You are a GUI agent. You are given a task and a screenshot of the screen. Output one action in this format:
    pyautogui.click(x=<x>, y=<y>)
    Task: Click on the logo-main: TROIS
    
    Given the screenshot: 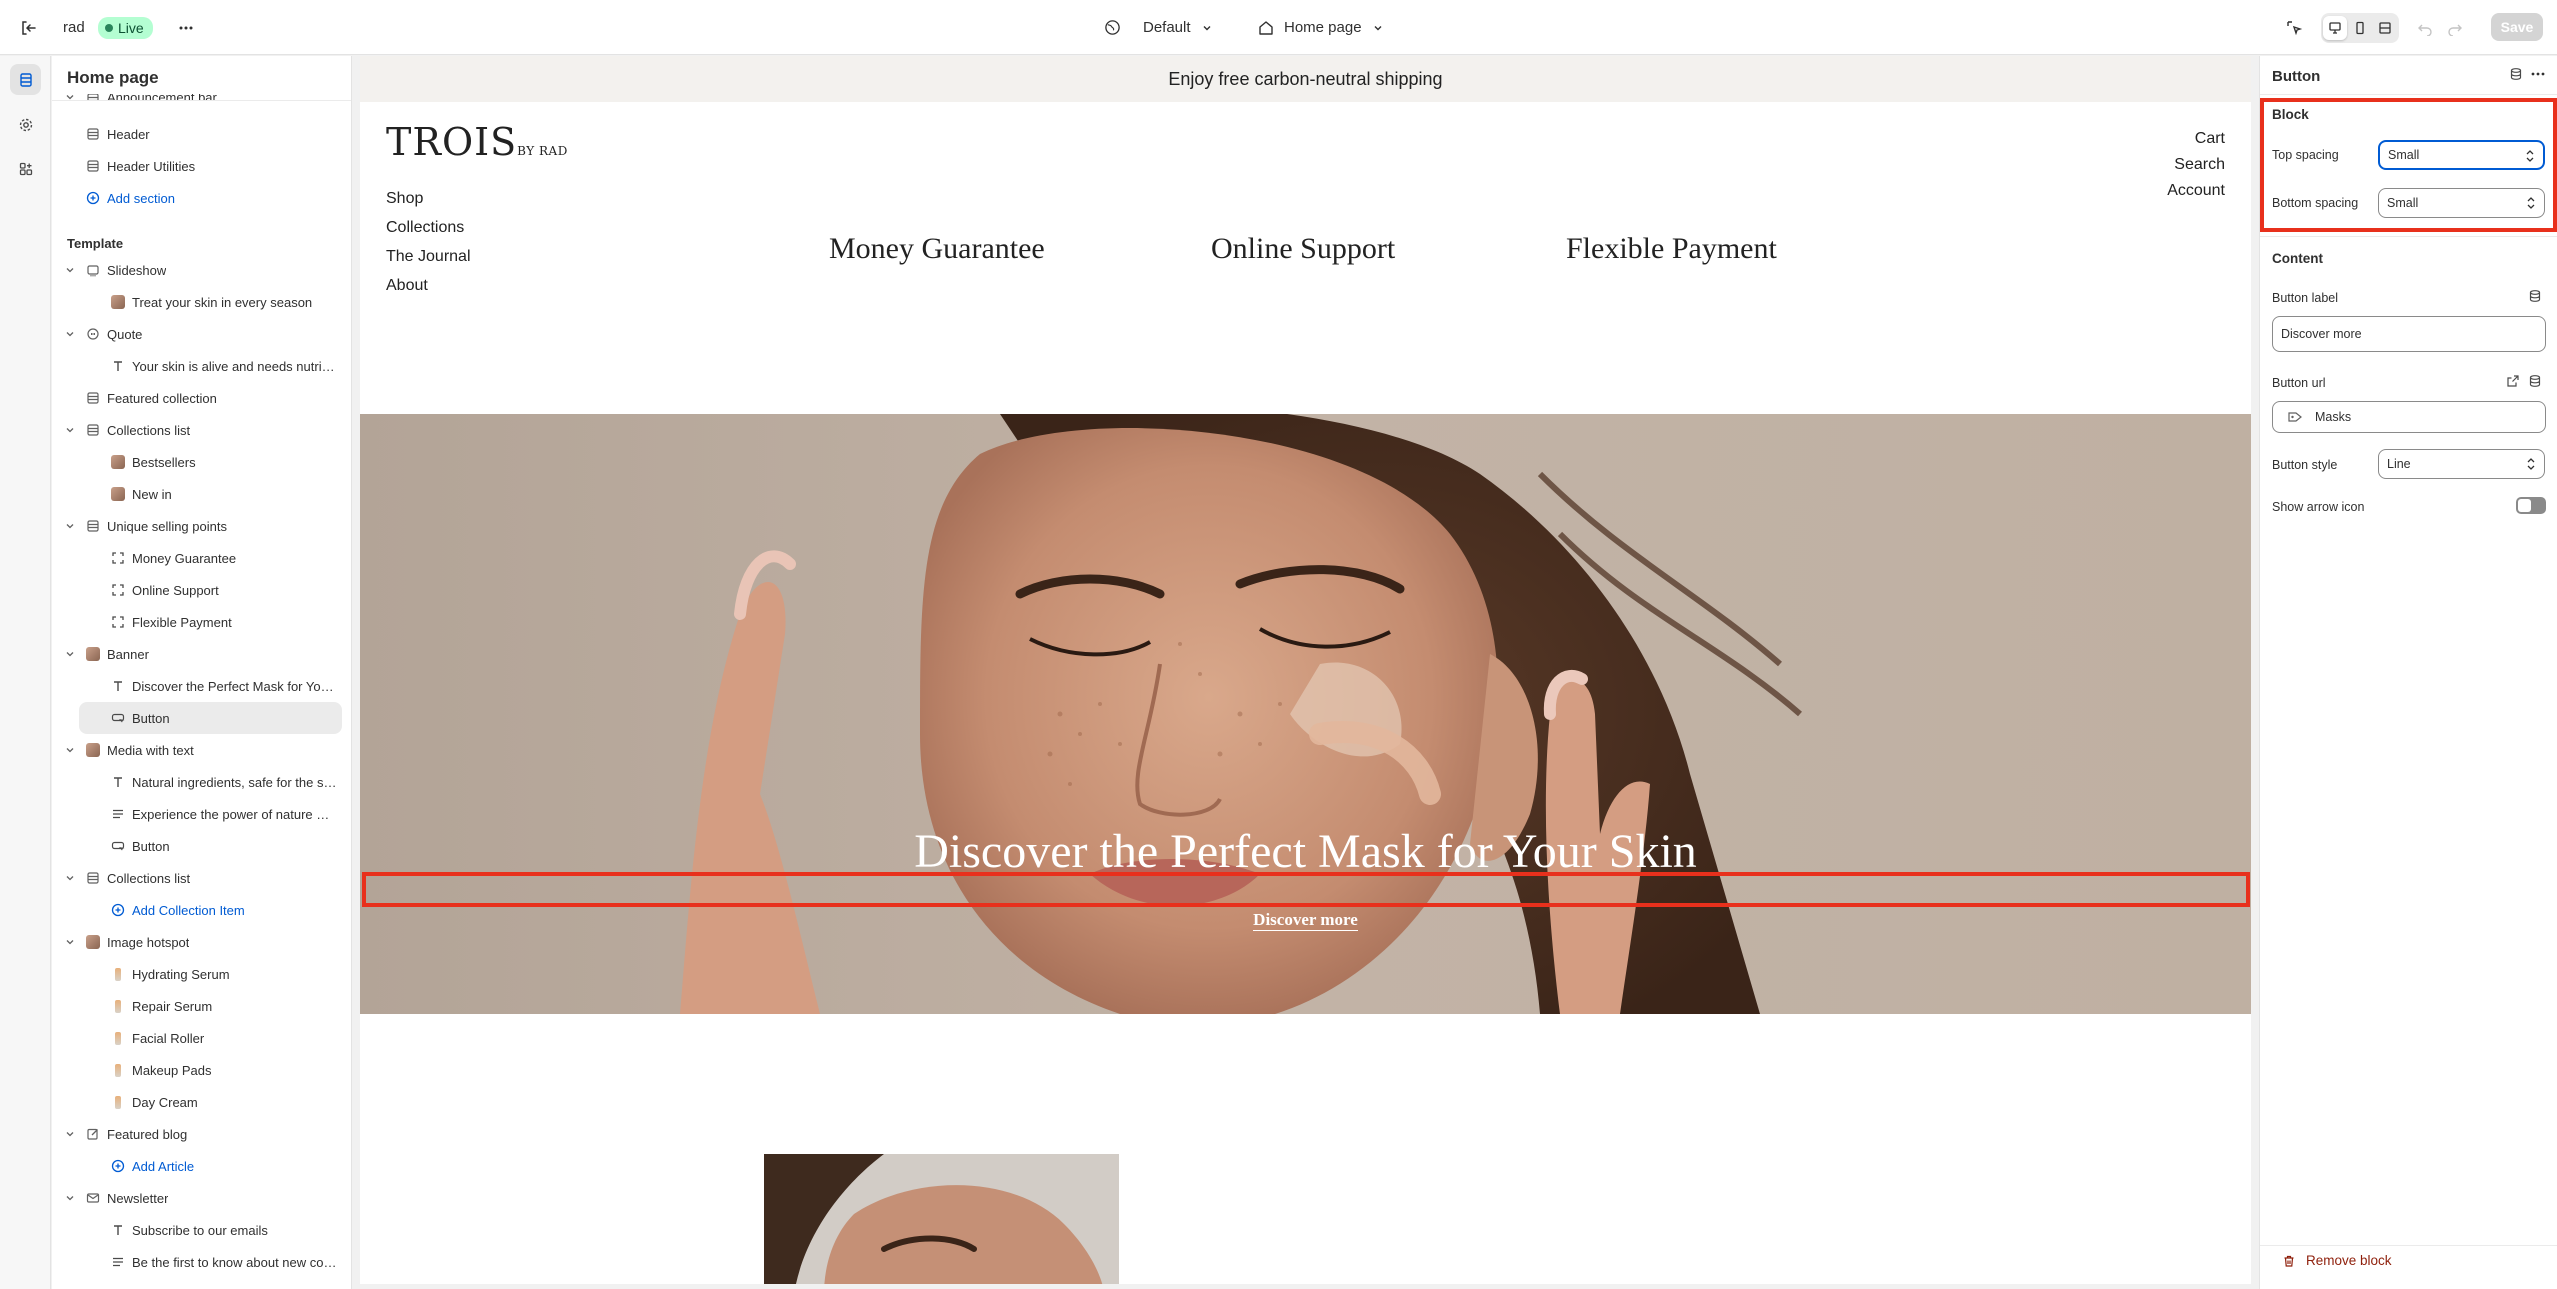 What is the action you would take?
    pyautogui.click(x=452, y=142)
    